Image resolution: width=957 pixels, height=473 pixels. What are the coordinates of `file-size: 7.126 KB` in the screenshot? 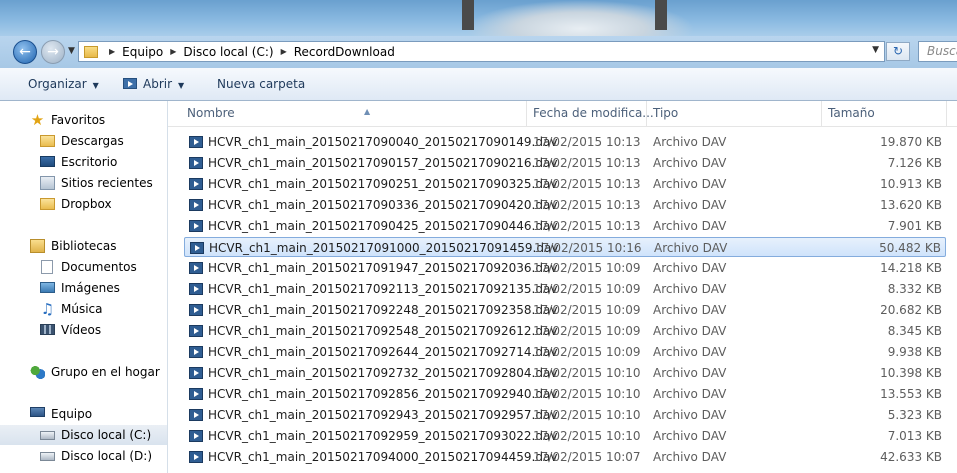 It's located at (914, 163).